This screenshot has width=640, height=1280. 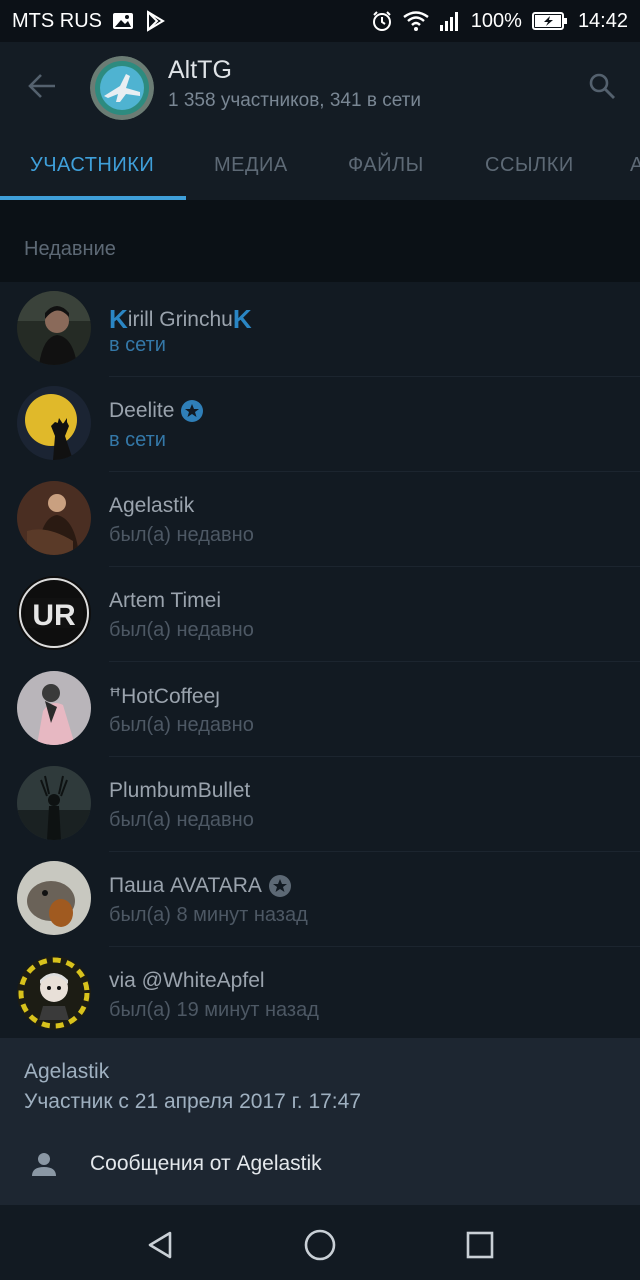 I want to click on name-text: irill Grinchu, so click(x=180, y=319).